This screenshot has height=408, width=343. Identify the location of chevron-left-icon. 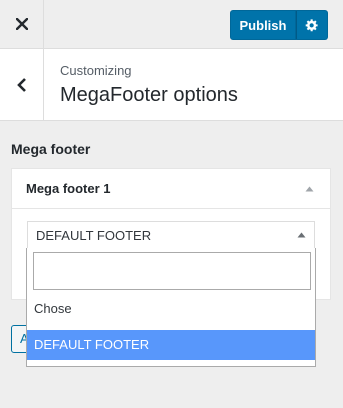
(21, 84).